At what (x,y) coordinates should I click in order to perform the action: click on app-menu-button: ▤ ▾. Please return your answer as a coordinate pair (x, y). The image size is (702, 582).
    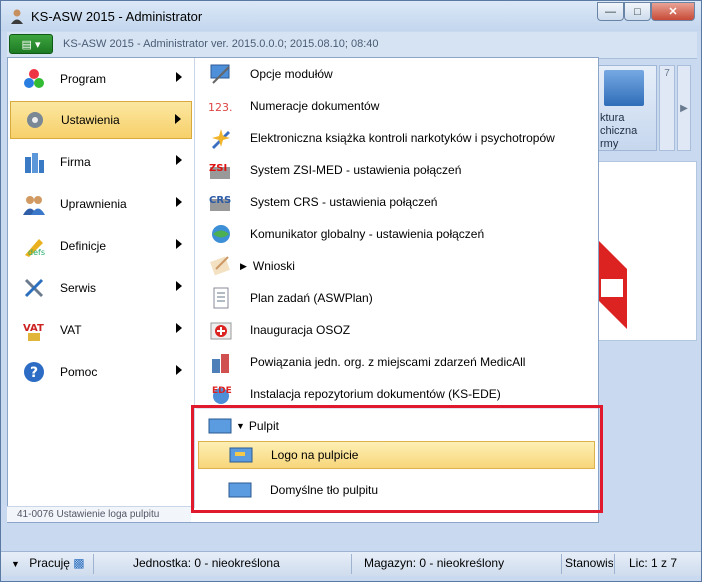
    Looking at the image, I should click on (31, 44).